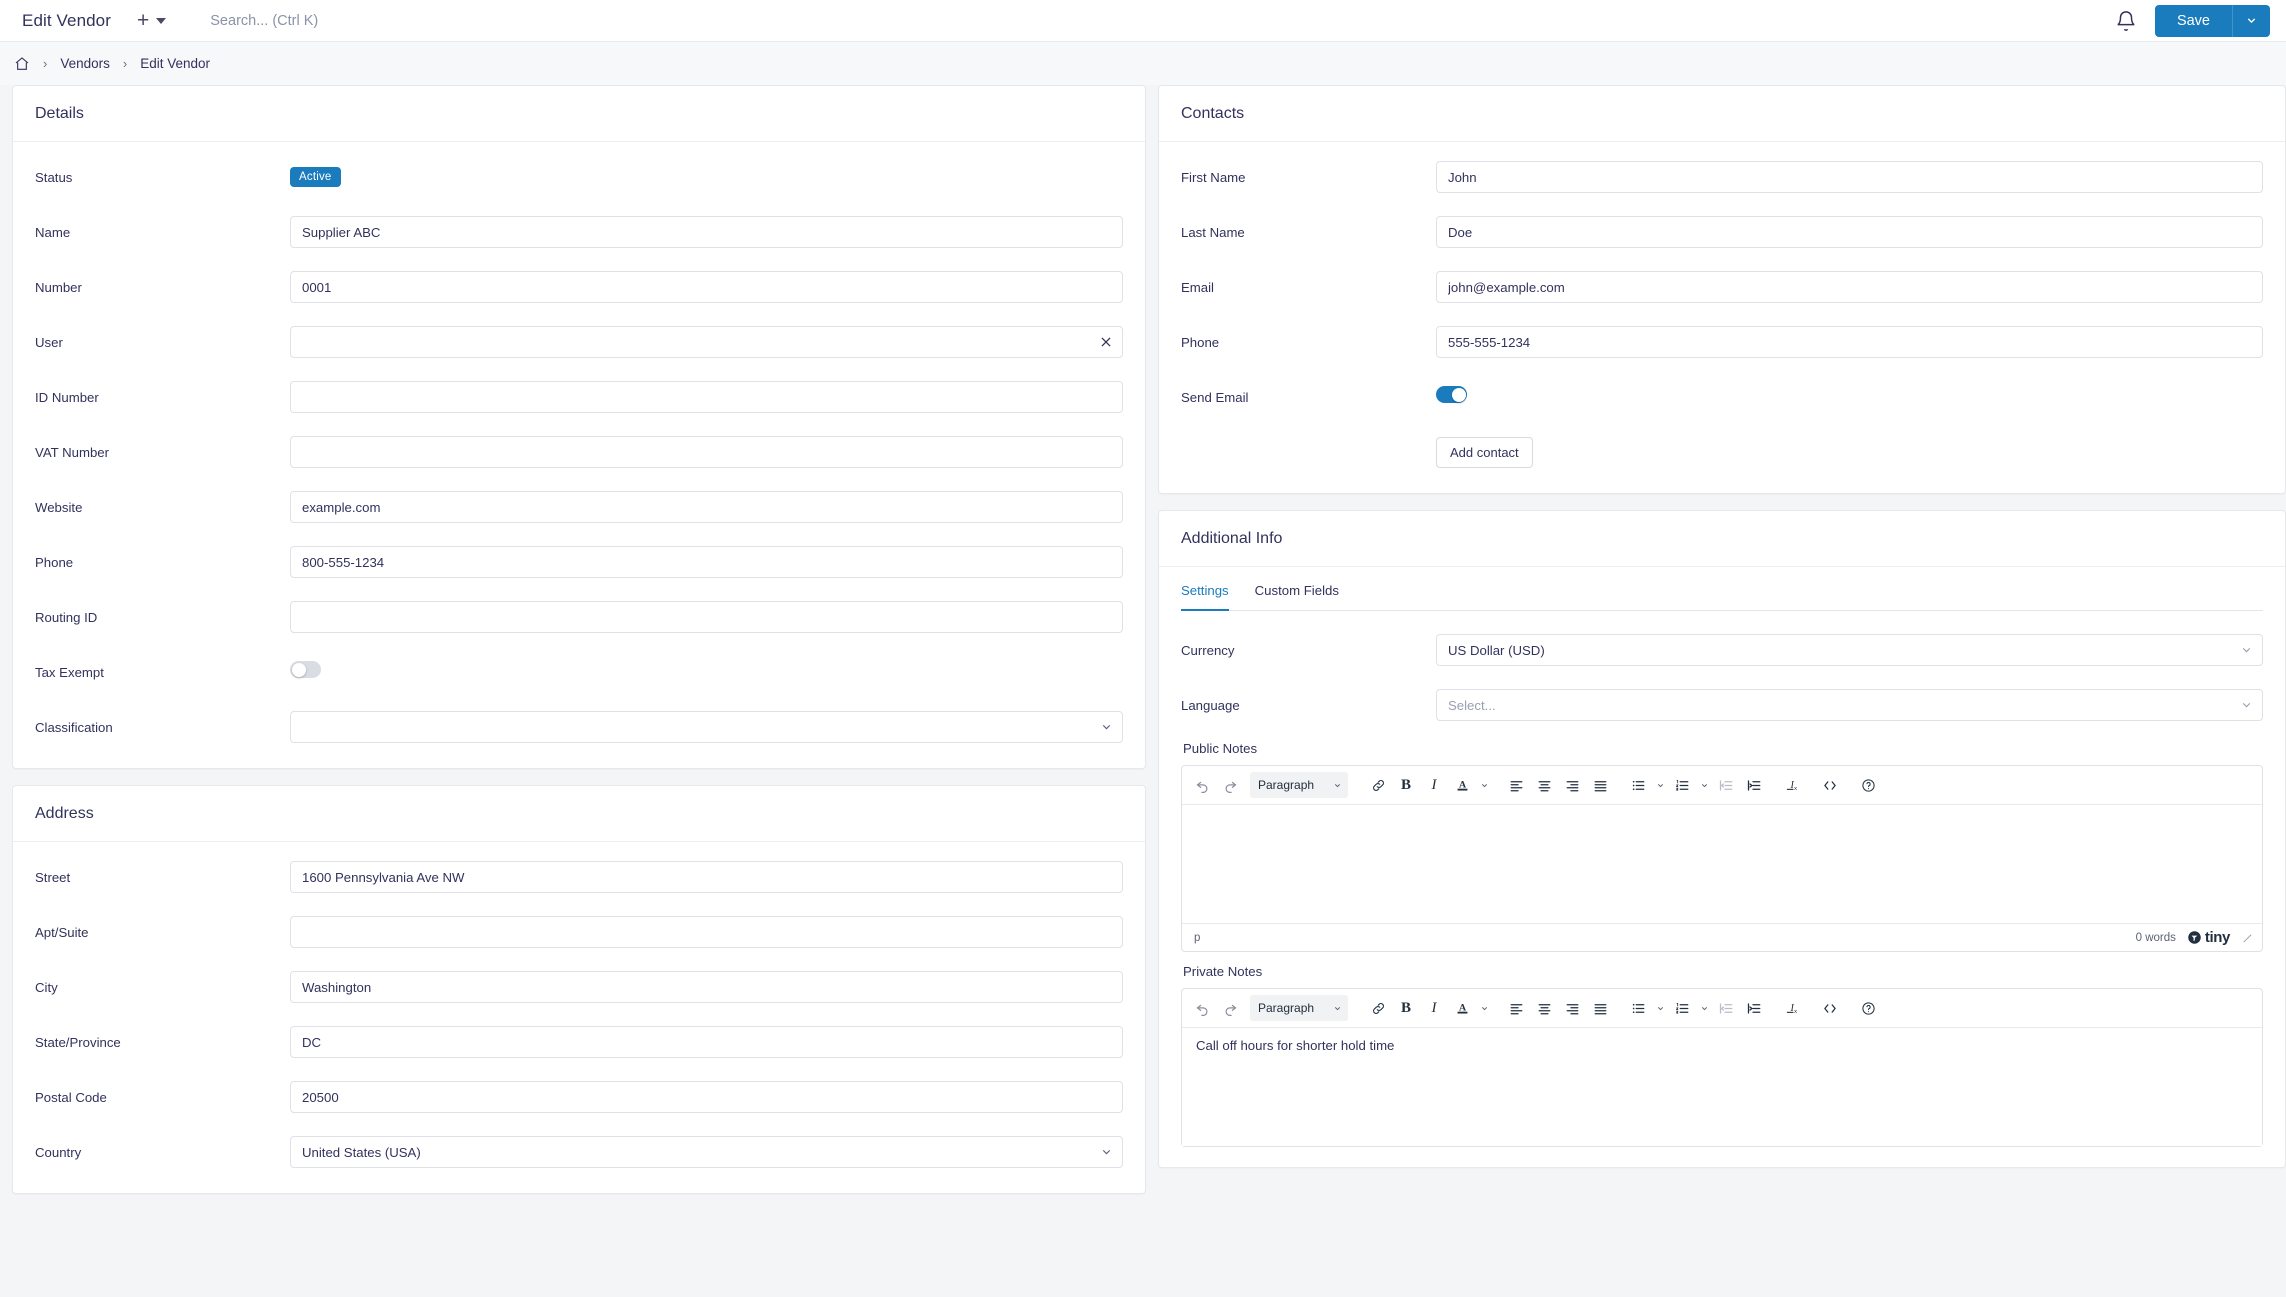 The height and width of the screenshot is (1297, 2286). I want to click on routing-id-input, so click(706, 617).